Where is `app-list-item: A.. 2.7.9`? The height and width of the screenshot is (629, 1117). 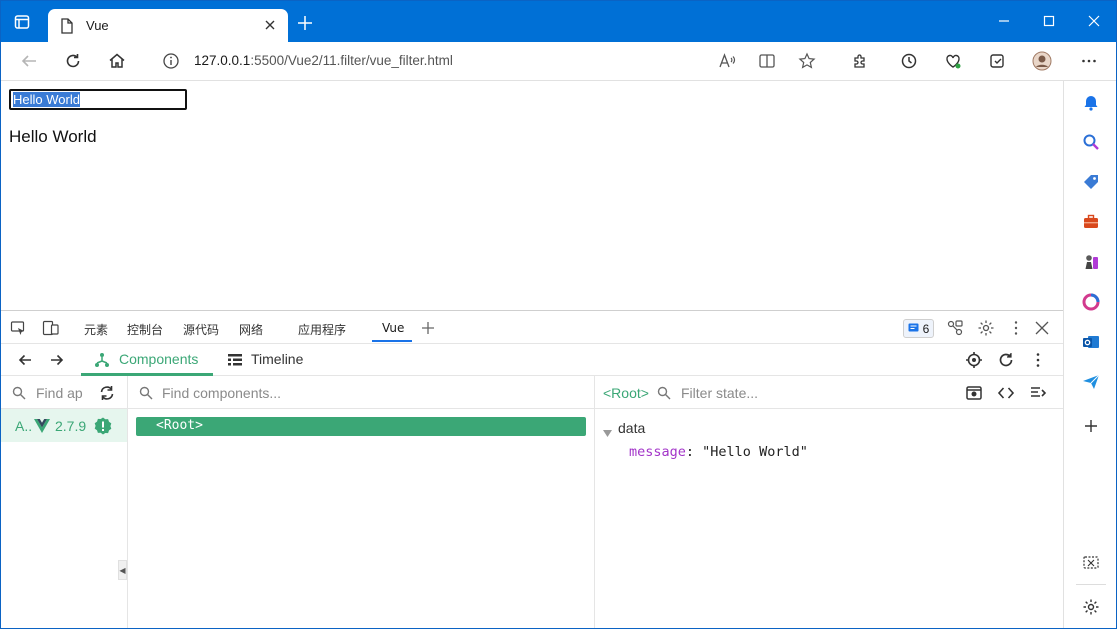 app-list-item: A.. 2.7.9 is located at coordinates (64, 425).